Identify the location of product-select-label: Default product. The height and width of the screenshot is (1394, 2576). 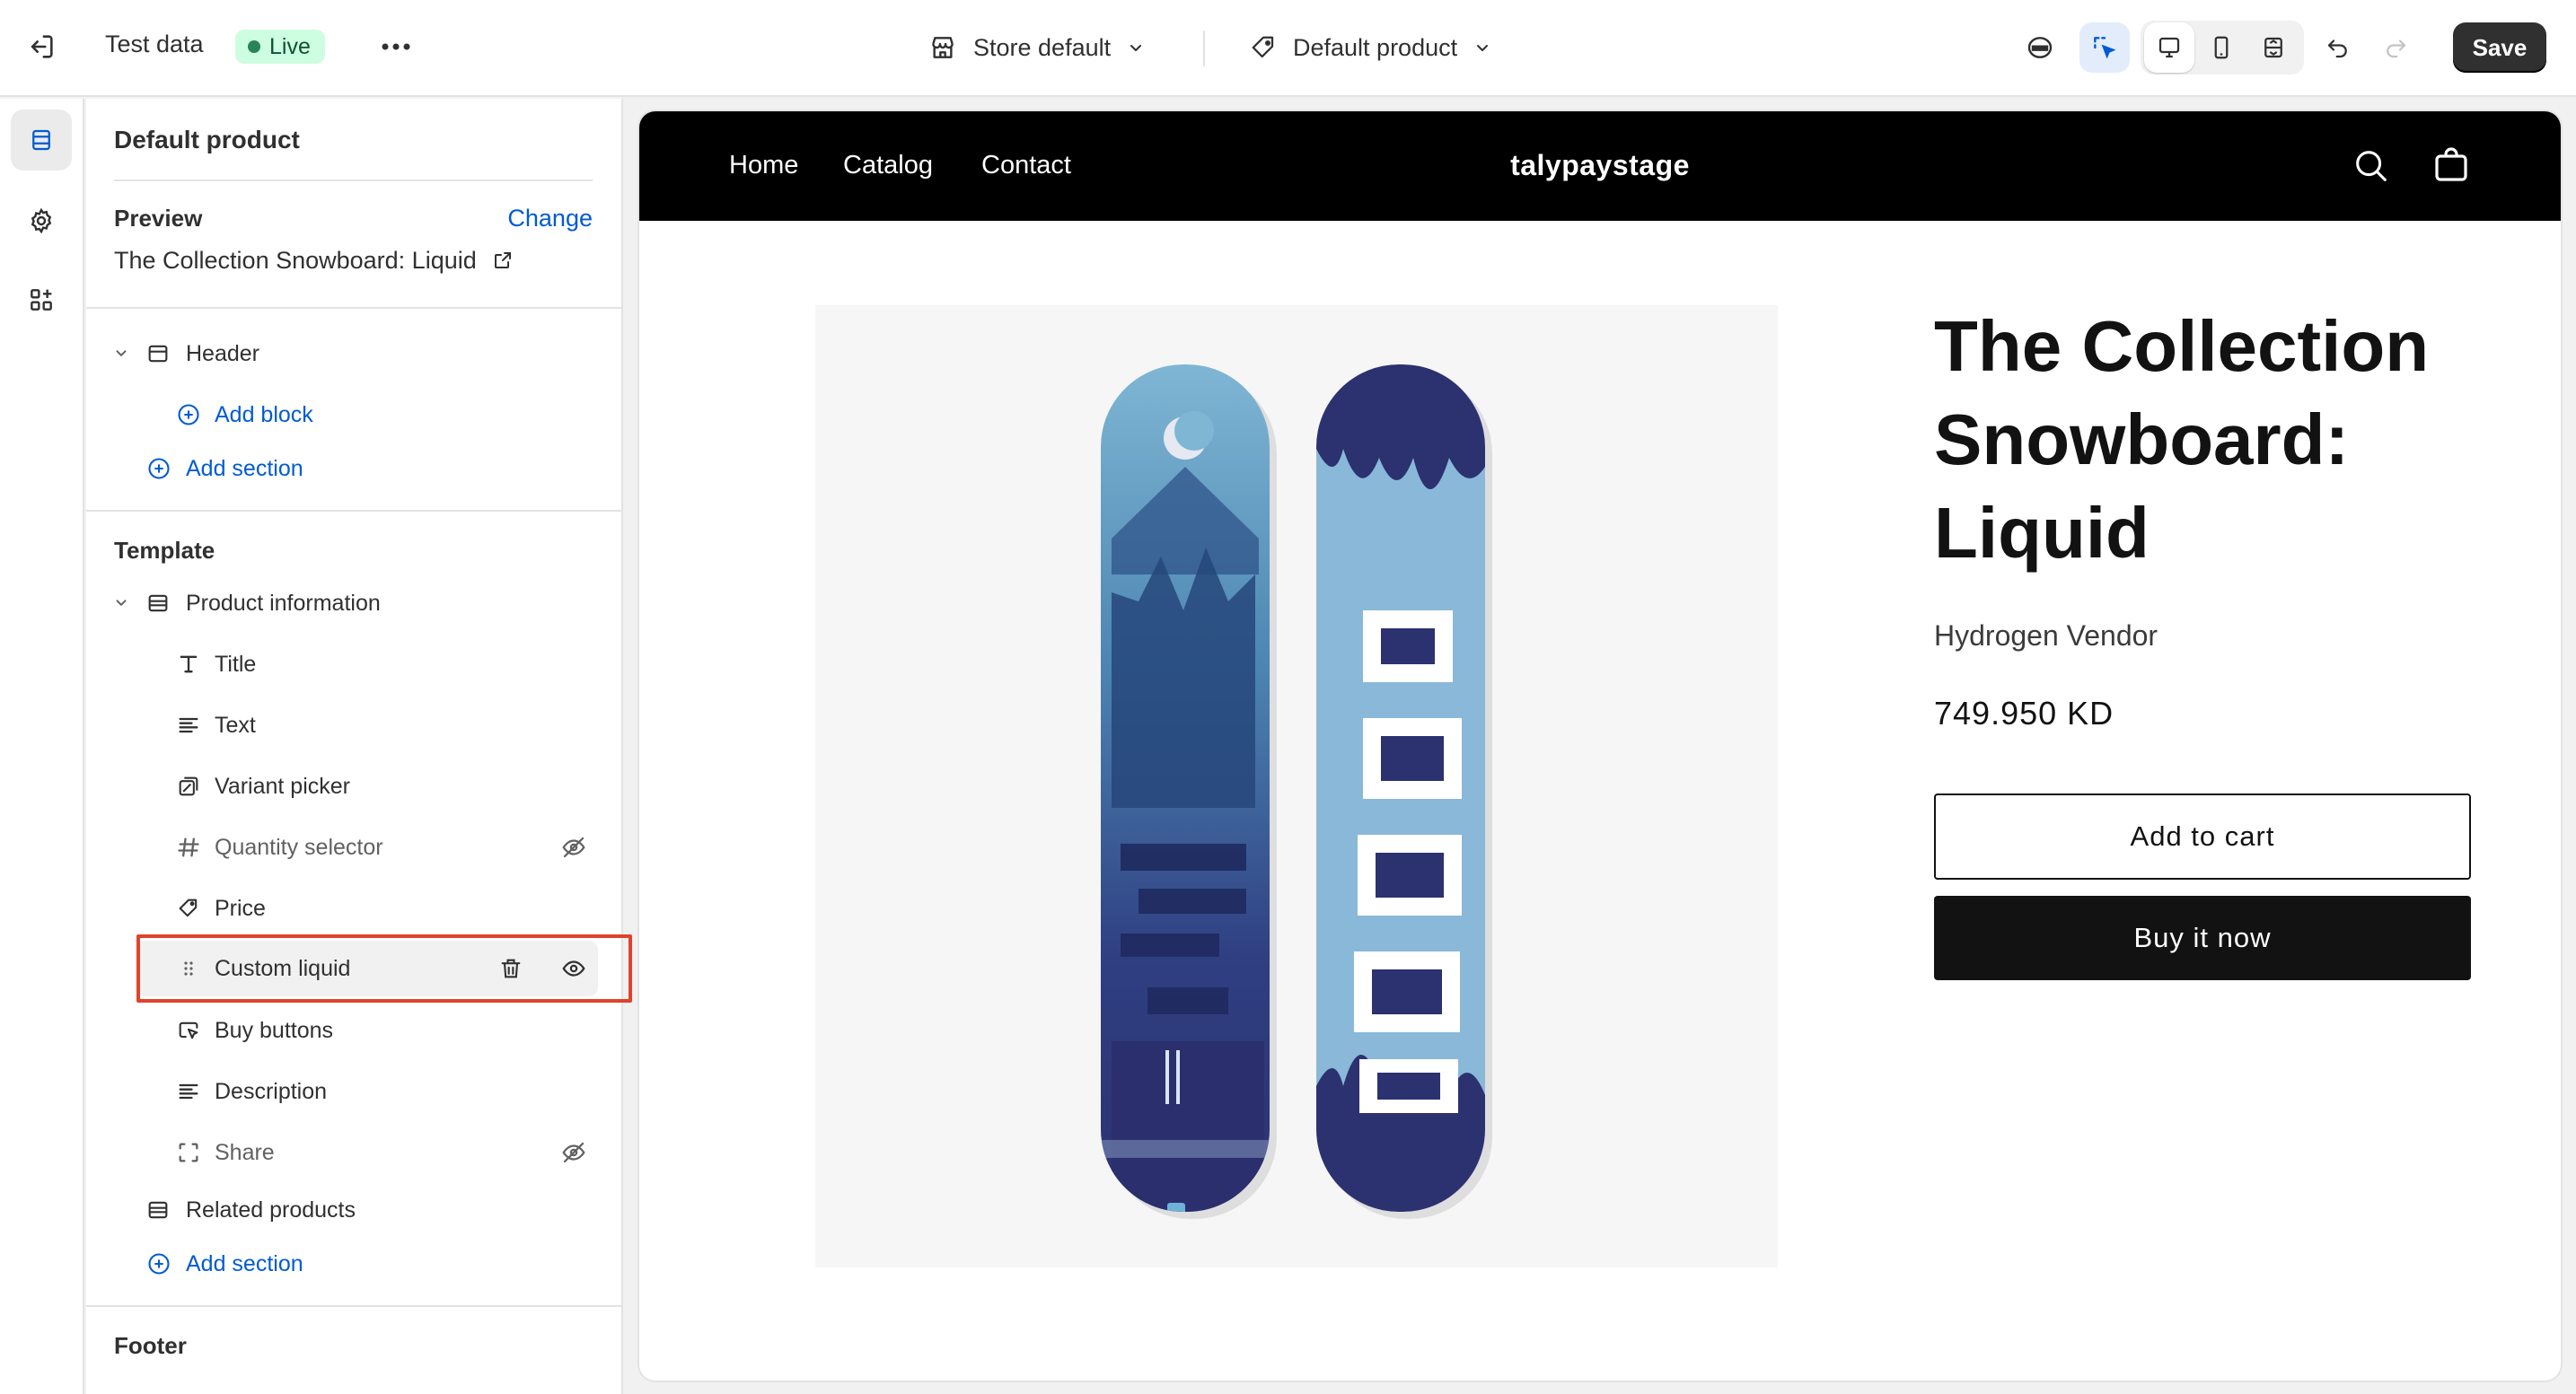
(1375, 47).